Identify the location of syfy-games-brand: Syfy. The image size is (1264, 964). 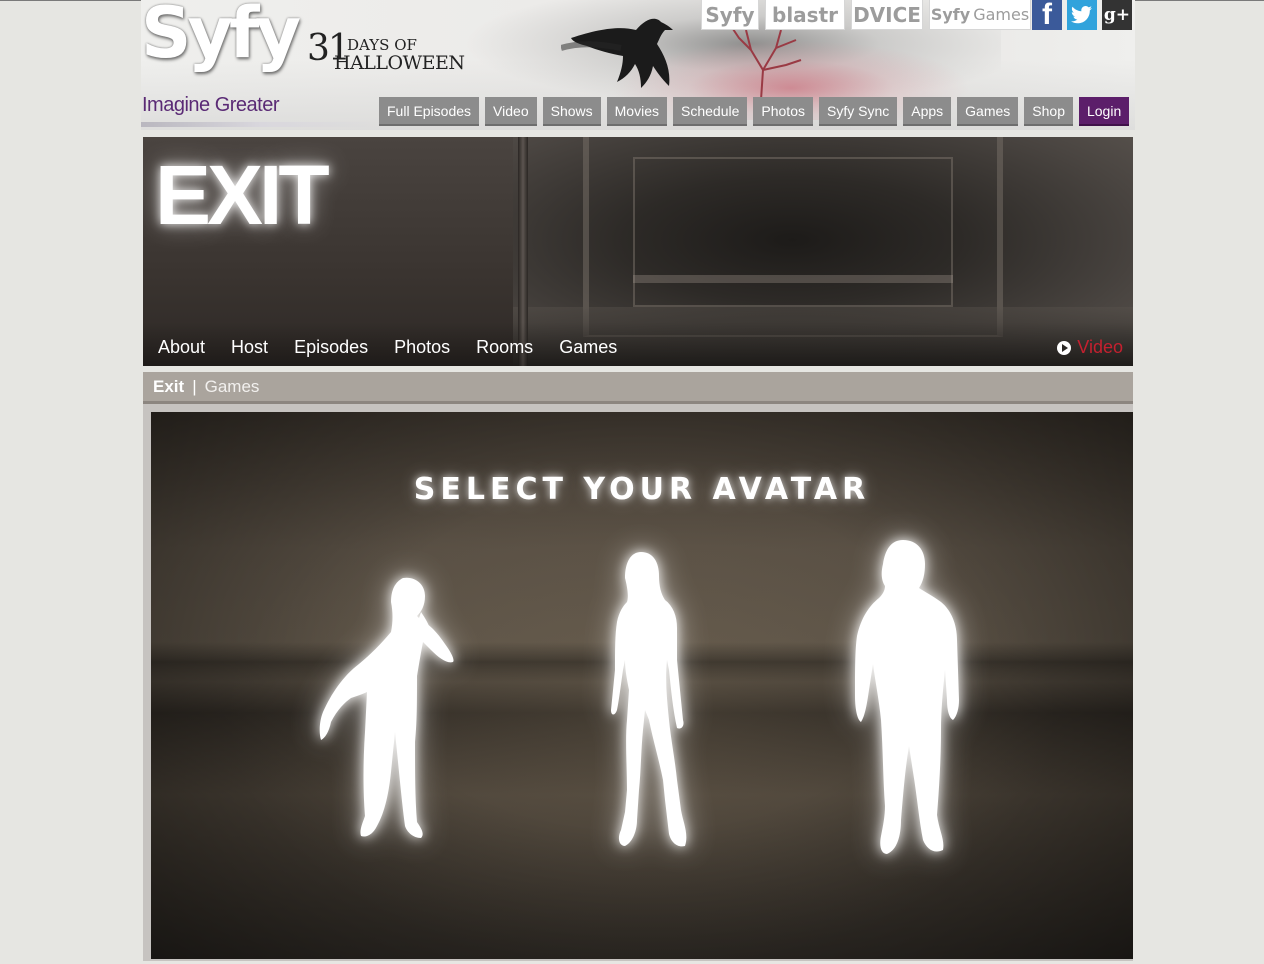
(950, 14).